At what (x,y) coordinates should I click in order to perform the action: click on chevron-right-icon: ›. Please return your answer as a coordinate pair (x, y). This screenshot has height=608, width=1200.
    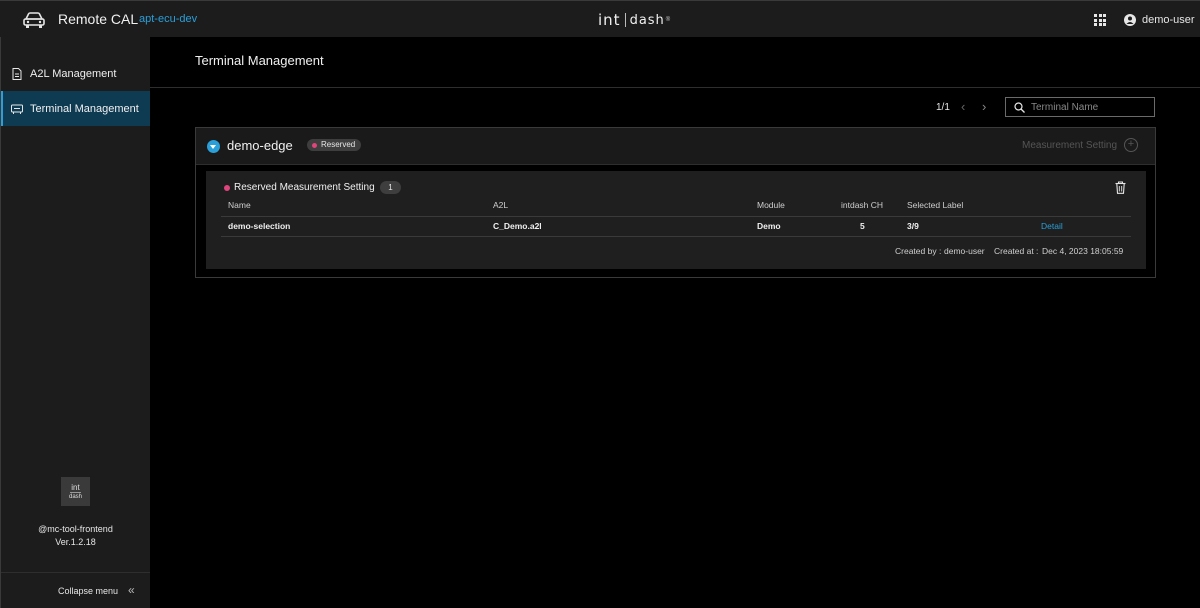
    Looking at the image, I should click on (984, 106).